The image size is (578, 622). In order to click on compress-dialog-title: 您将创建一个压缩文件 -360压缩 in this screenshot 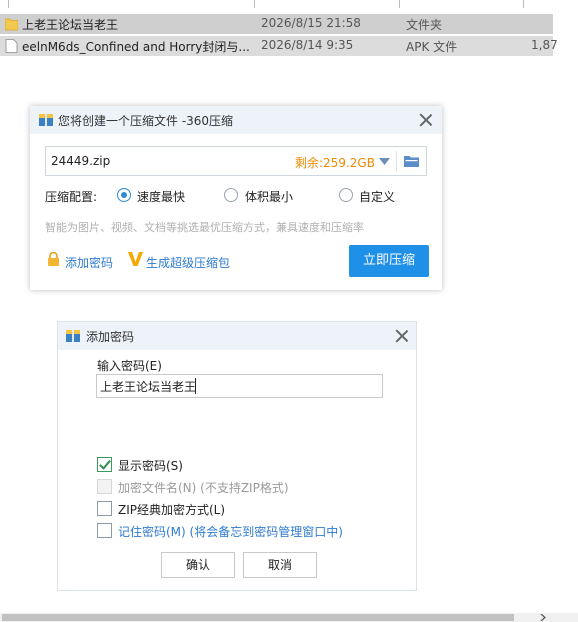, I will do `click(146, 121)`.